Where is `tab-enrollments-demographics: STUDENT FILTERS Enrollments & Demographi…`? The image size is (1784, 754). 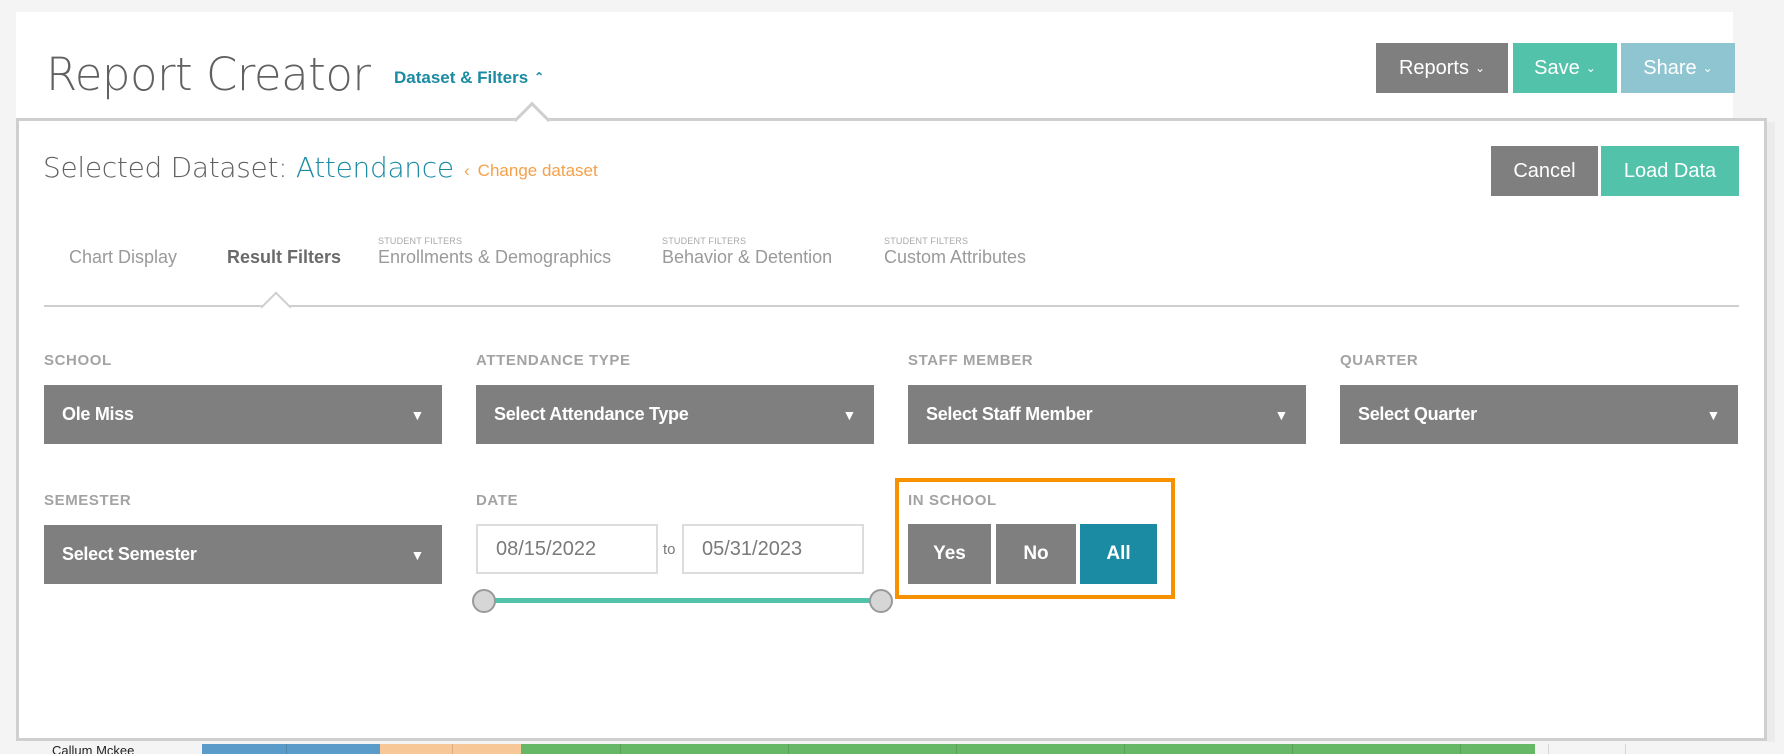 tab-enrollments-demographics: STUDENT FILTERS Enrollments & Demographi… is located at coordinates (494, 252).